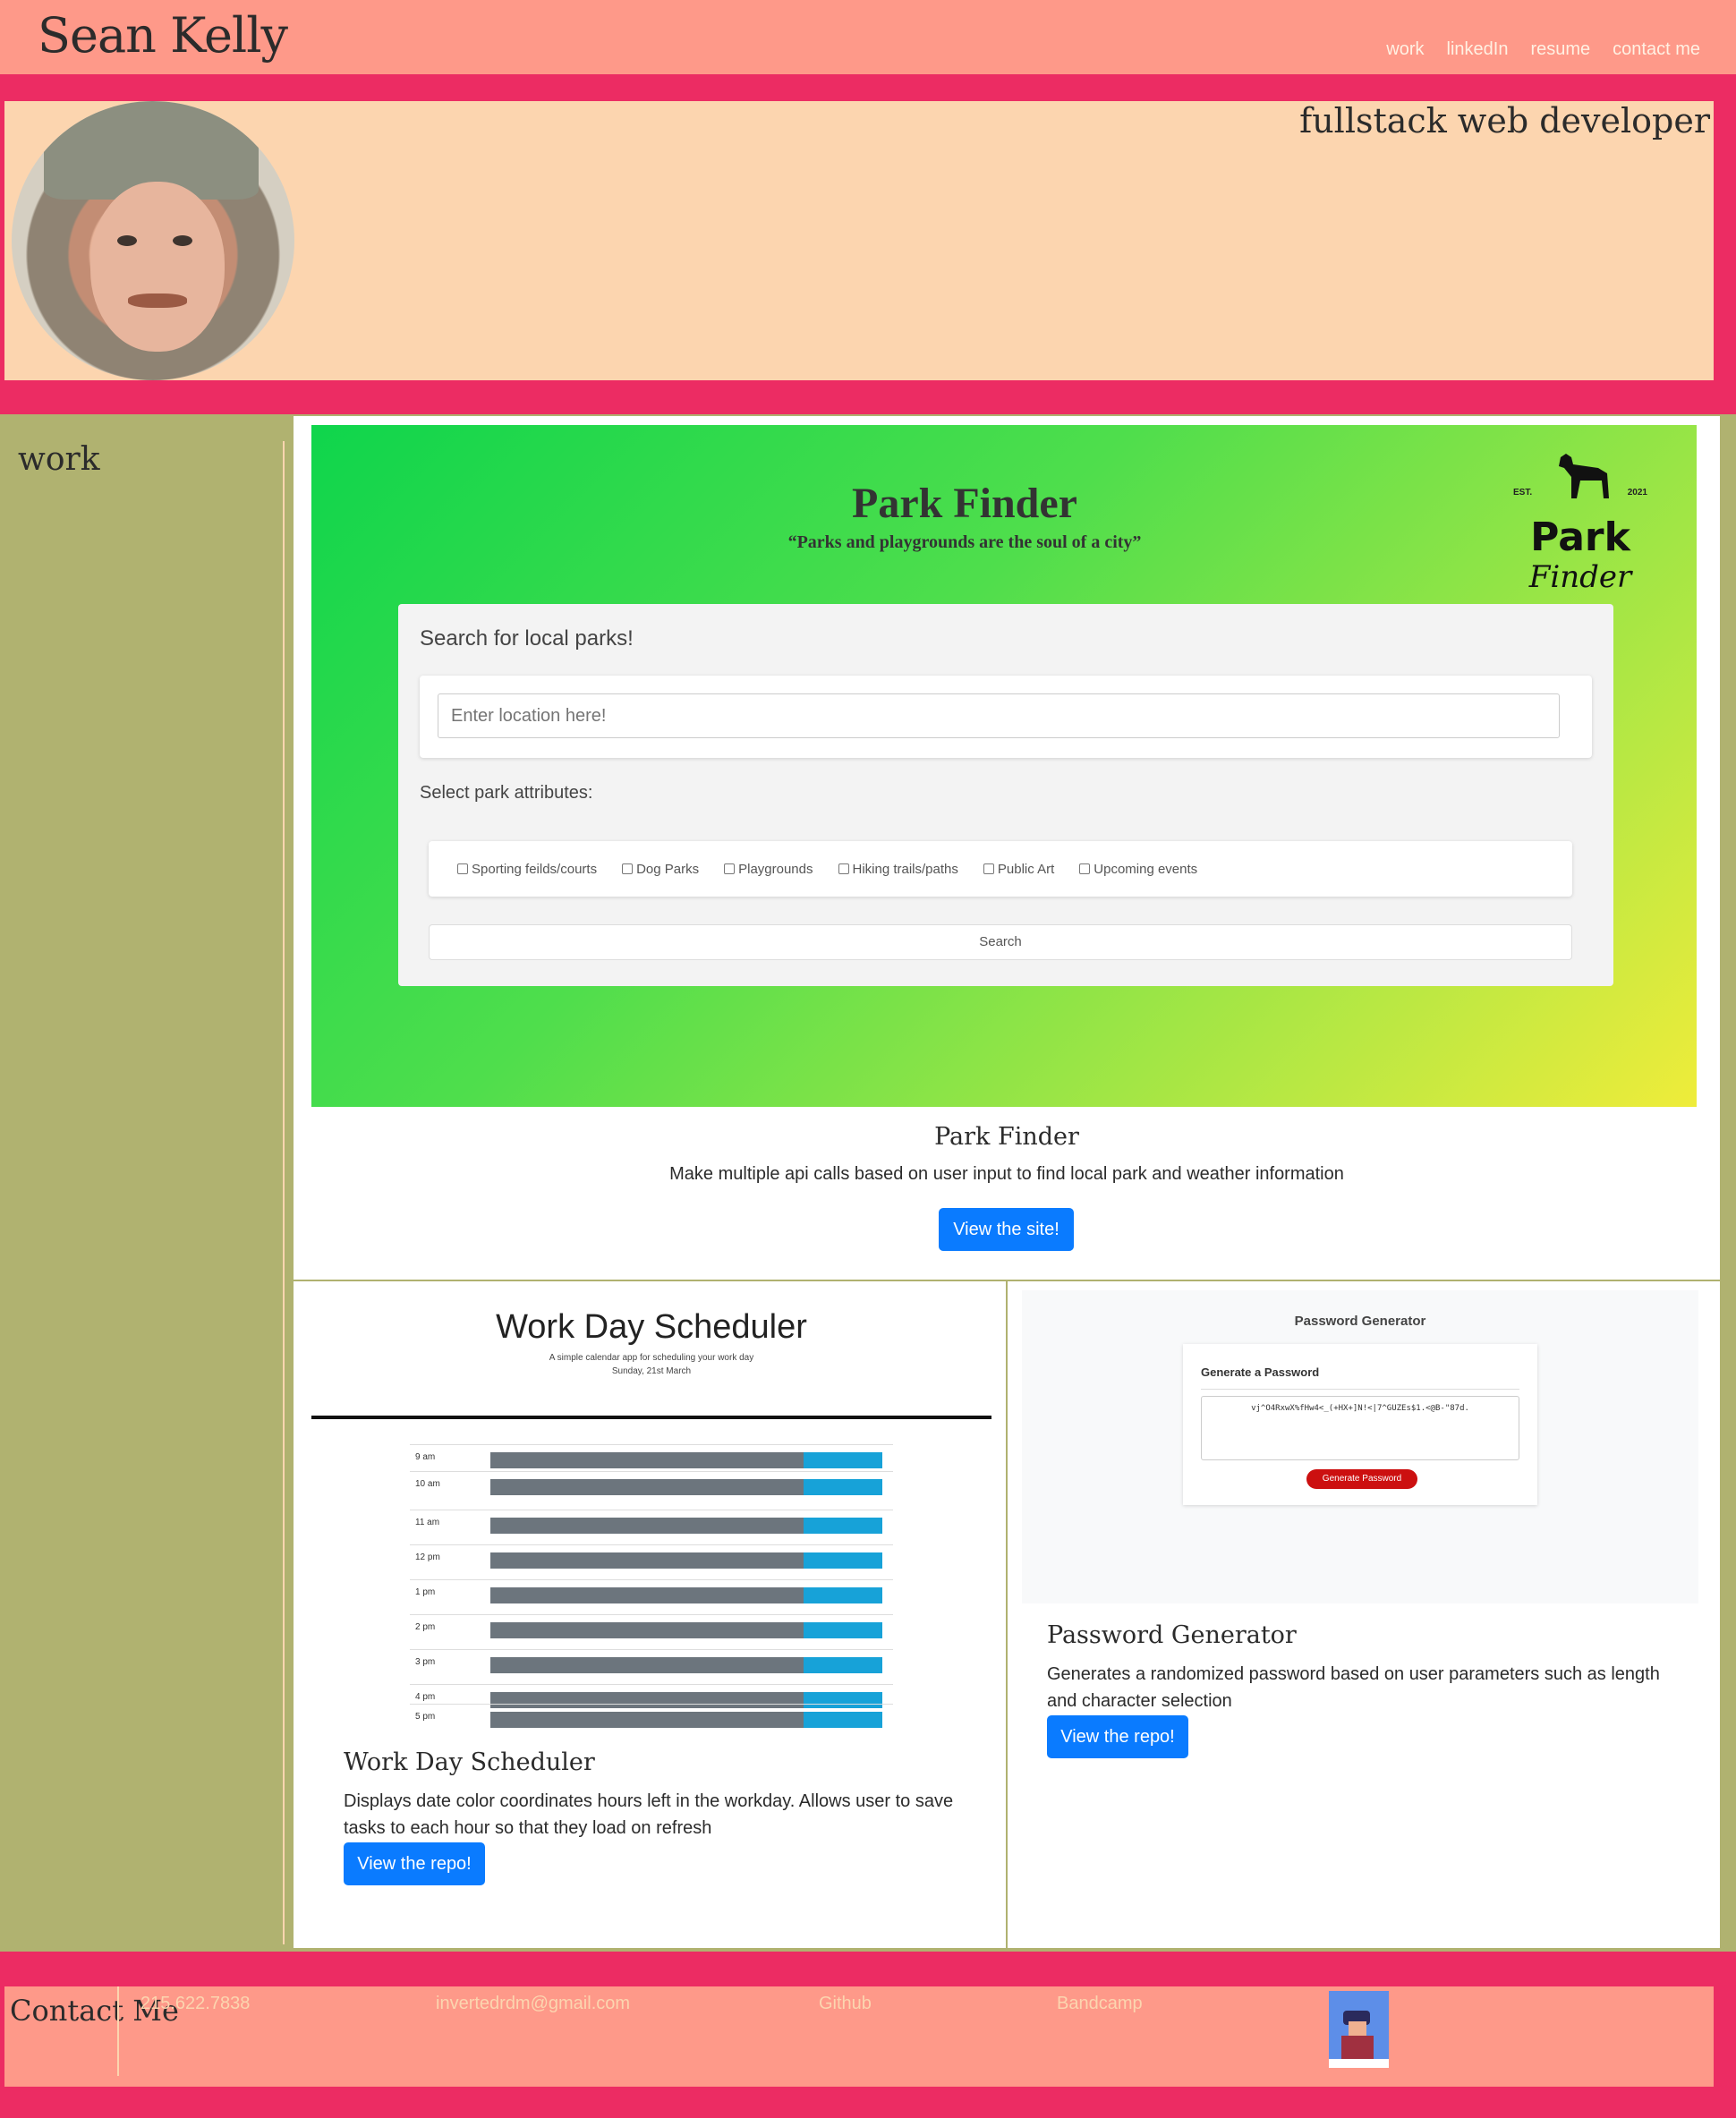 The width and height of the screenshot is (1736, 2118). I want to click on section-divider, so click(284, 1192).